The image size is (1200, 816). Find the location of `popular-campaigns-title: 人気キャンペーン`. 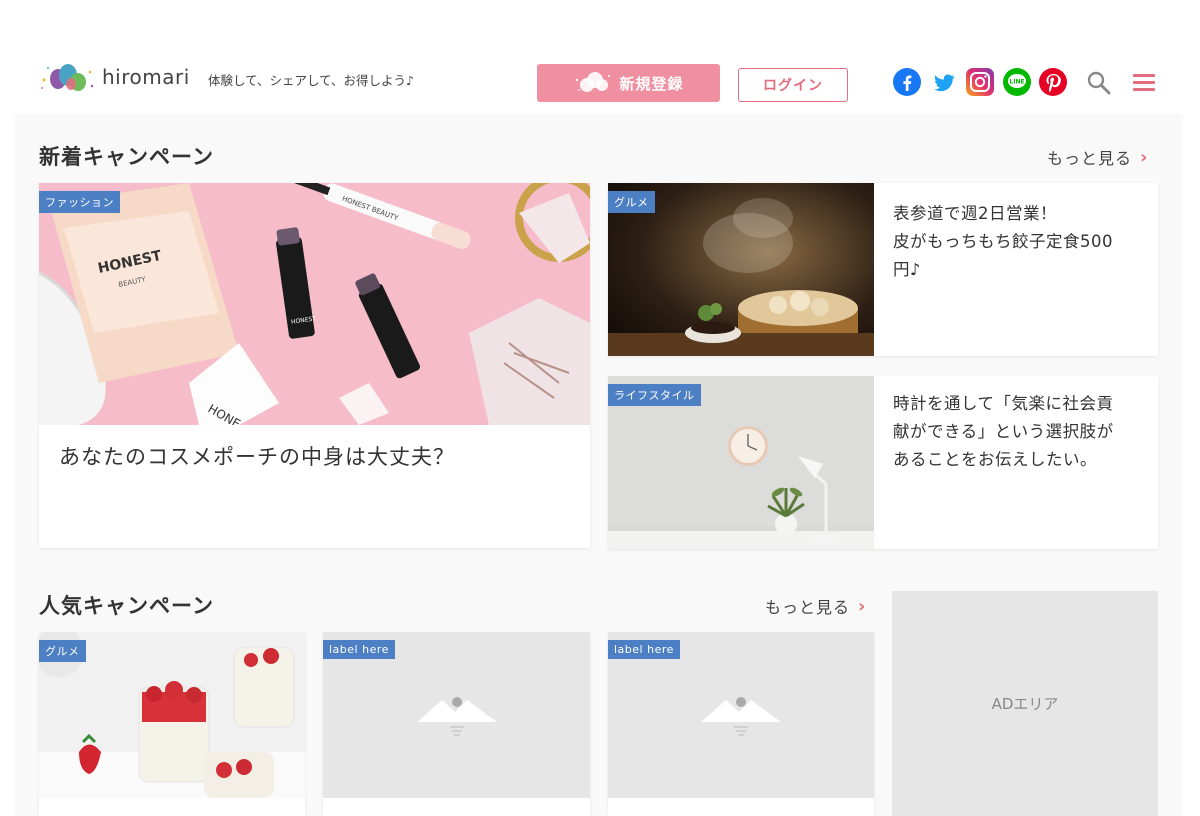

popular-campaigns-title: 人気キャンペーン is located at coordinates (126, 606).